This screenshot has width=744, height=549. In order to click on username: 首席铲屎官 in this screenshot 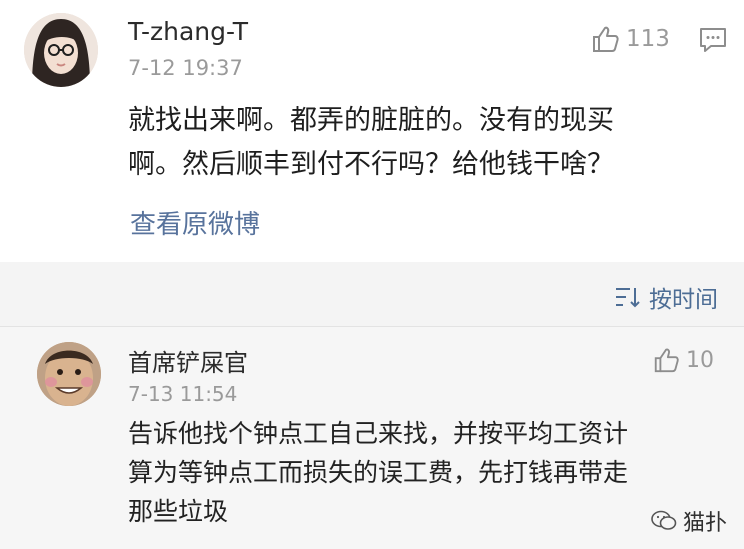, I will do `click(188, 360)`.